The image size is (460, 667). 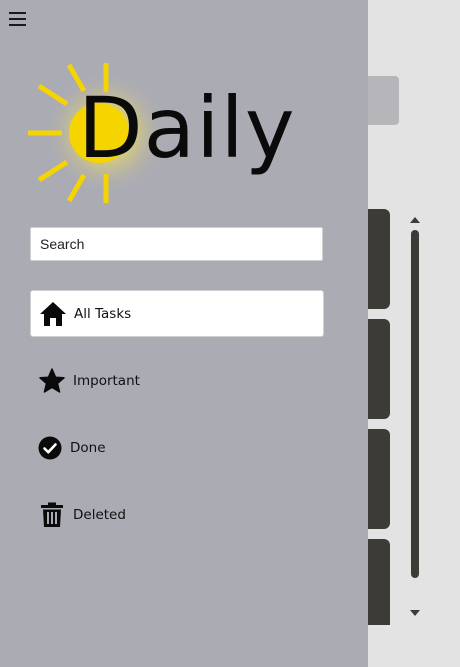 What do you see at coordinates (177, 380) in the screenshot?
I see `nav-item-important: Important` at bounding box center [177, 380].